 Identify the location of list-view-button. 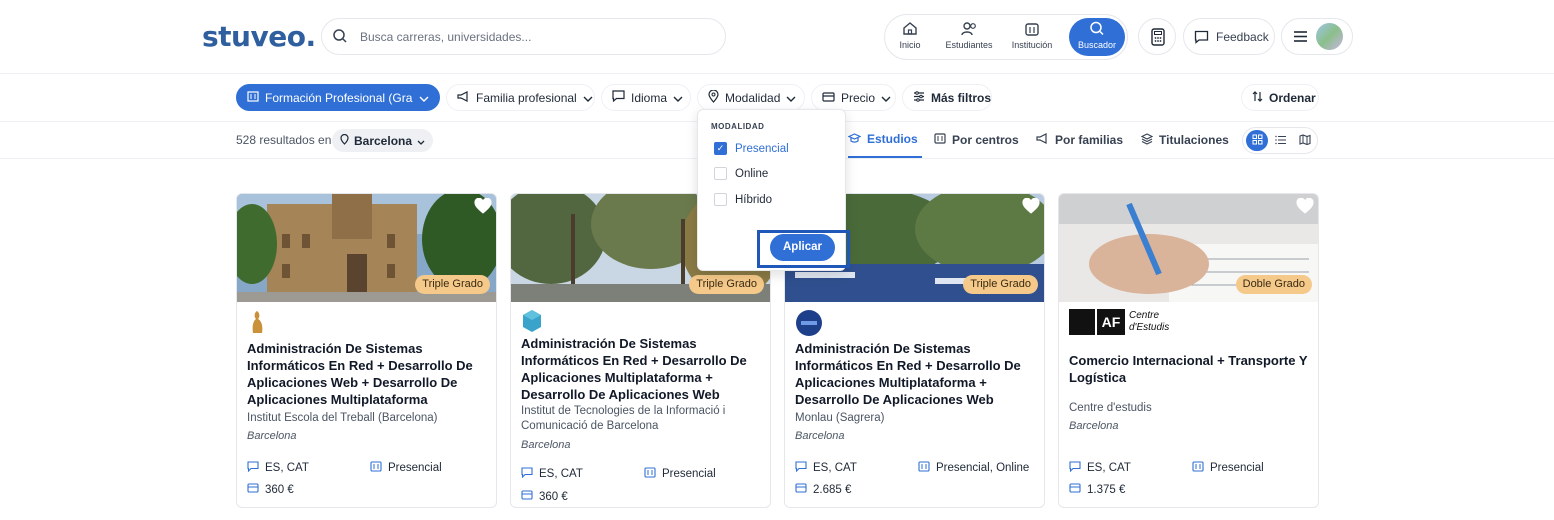
(1281, 140).